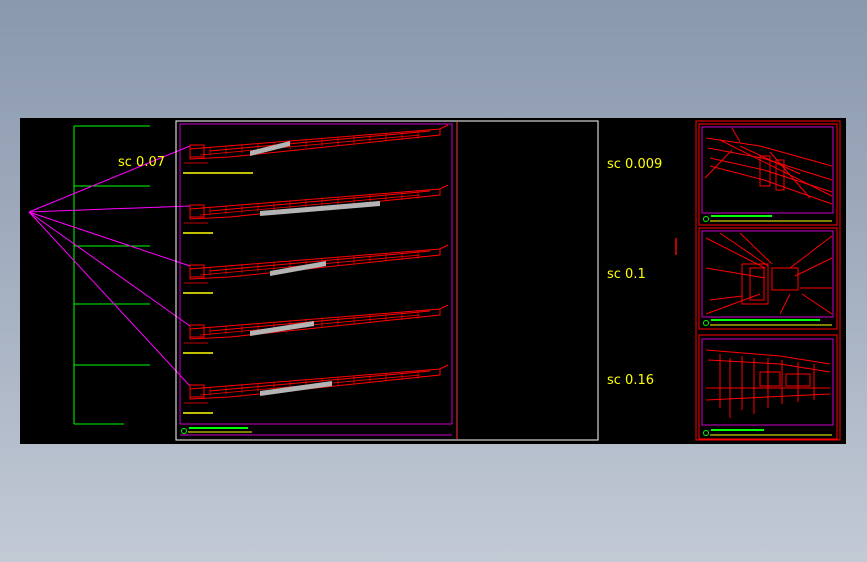 This screenshot has width=867, height=562. What do you see at coordinates (626, 274) in the screenshot?
I see `scale-label-mid-middle: sc 0.1` at bounding box center [626, 274].